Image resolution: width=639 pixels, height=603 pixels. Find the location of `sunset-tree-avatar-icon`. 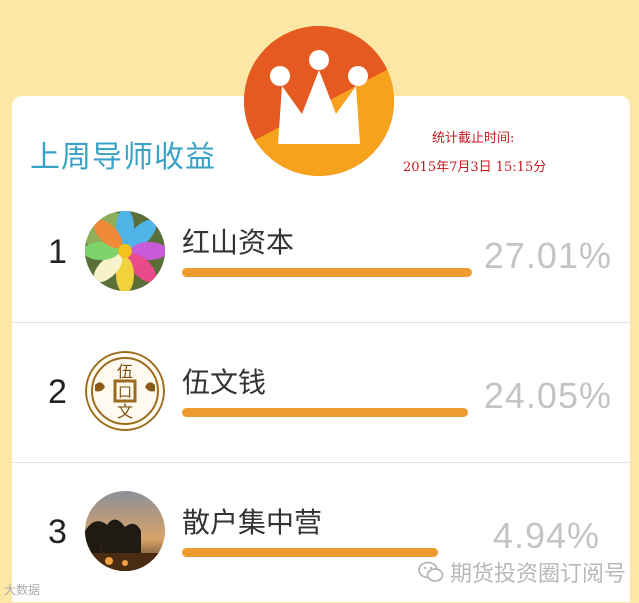

sunset-tree-avatar-icon is located at coordinates (125, 531).